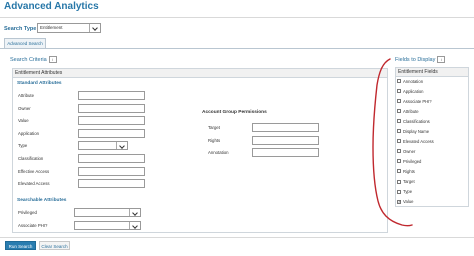 The width and height of the screenshot is (474, 256). I want to click on panel-header: Entitlement Attributes, so click(200, 73).